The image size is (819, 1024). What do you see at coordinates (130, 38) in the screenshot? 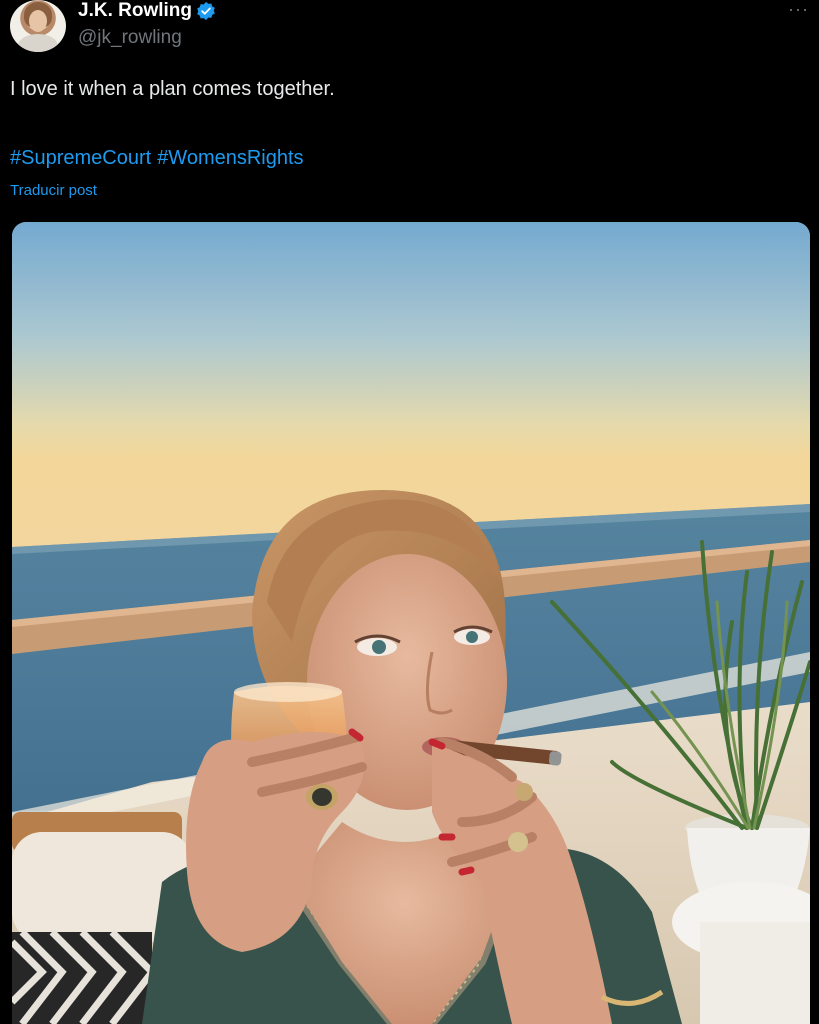
I see `author-handle: @jk_rowling` at bounding box center [130, 38].